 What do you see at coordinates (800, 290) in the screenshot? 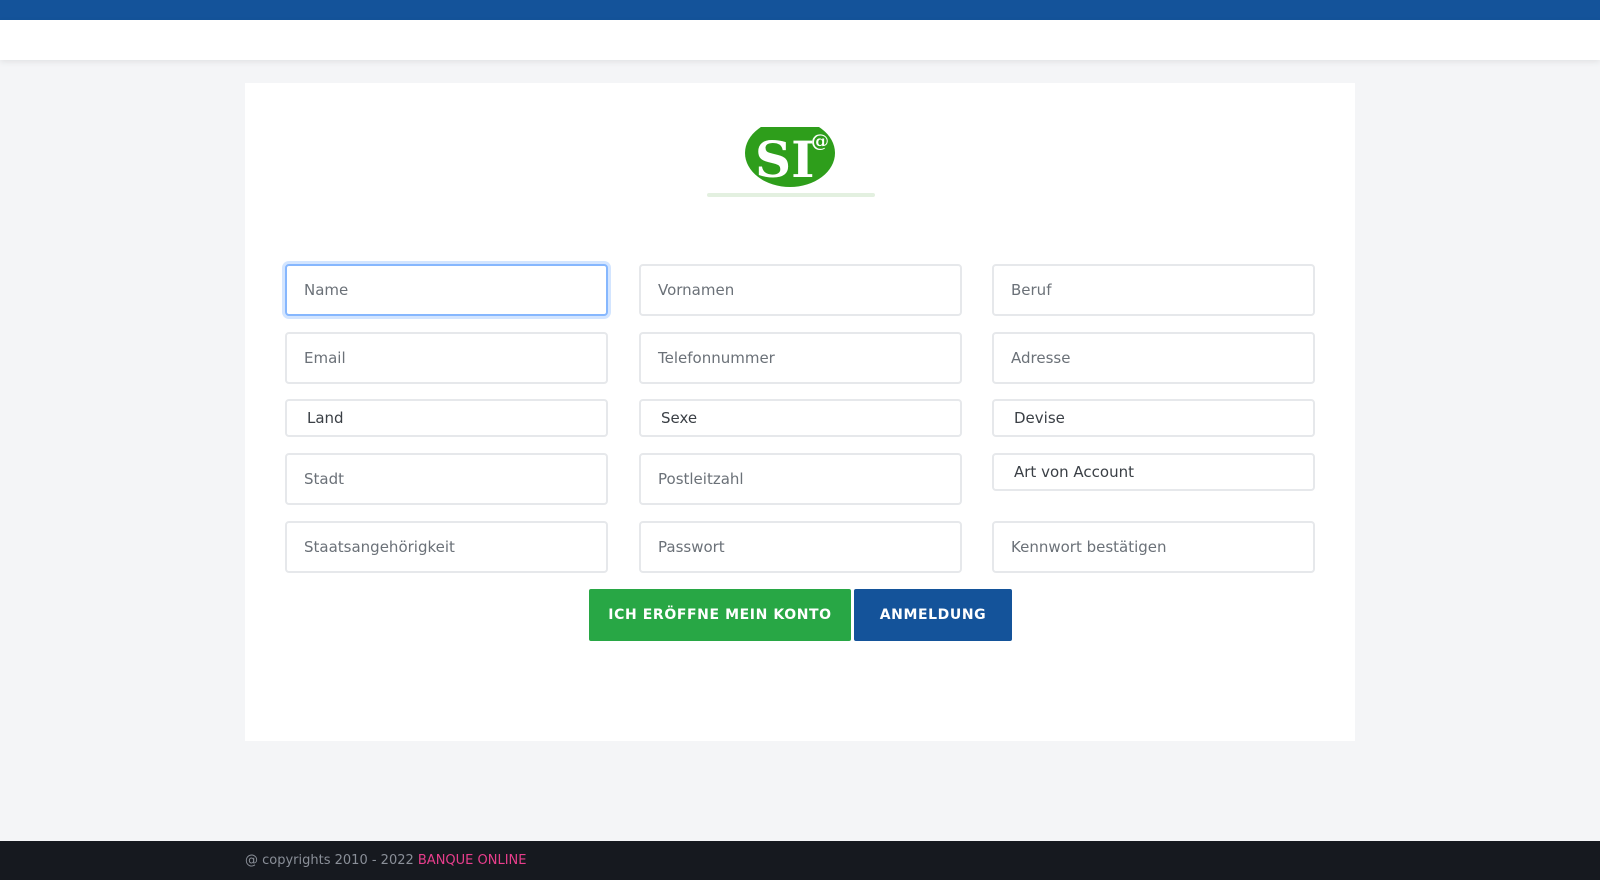
I see `vornamen-input: Vornamen` at bounding box center [800, 290].